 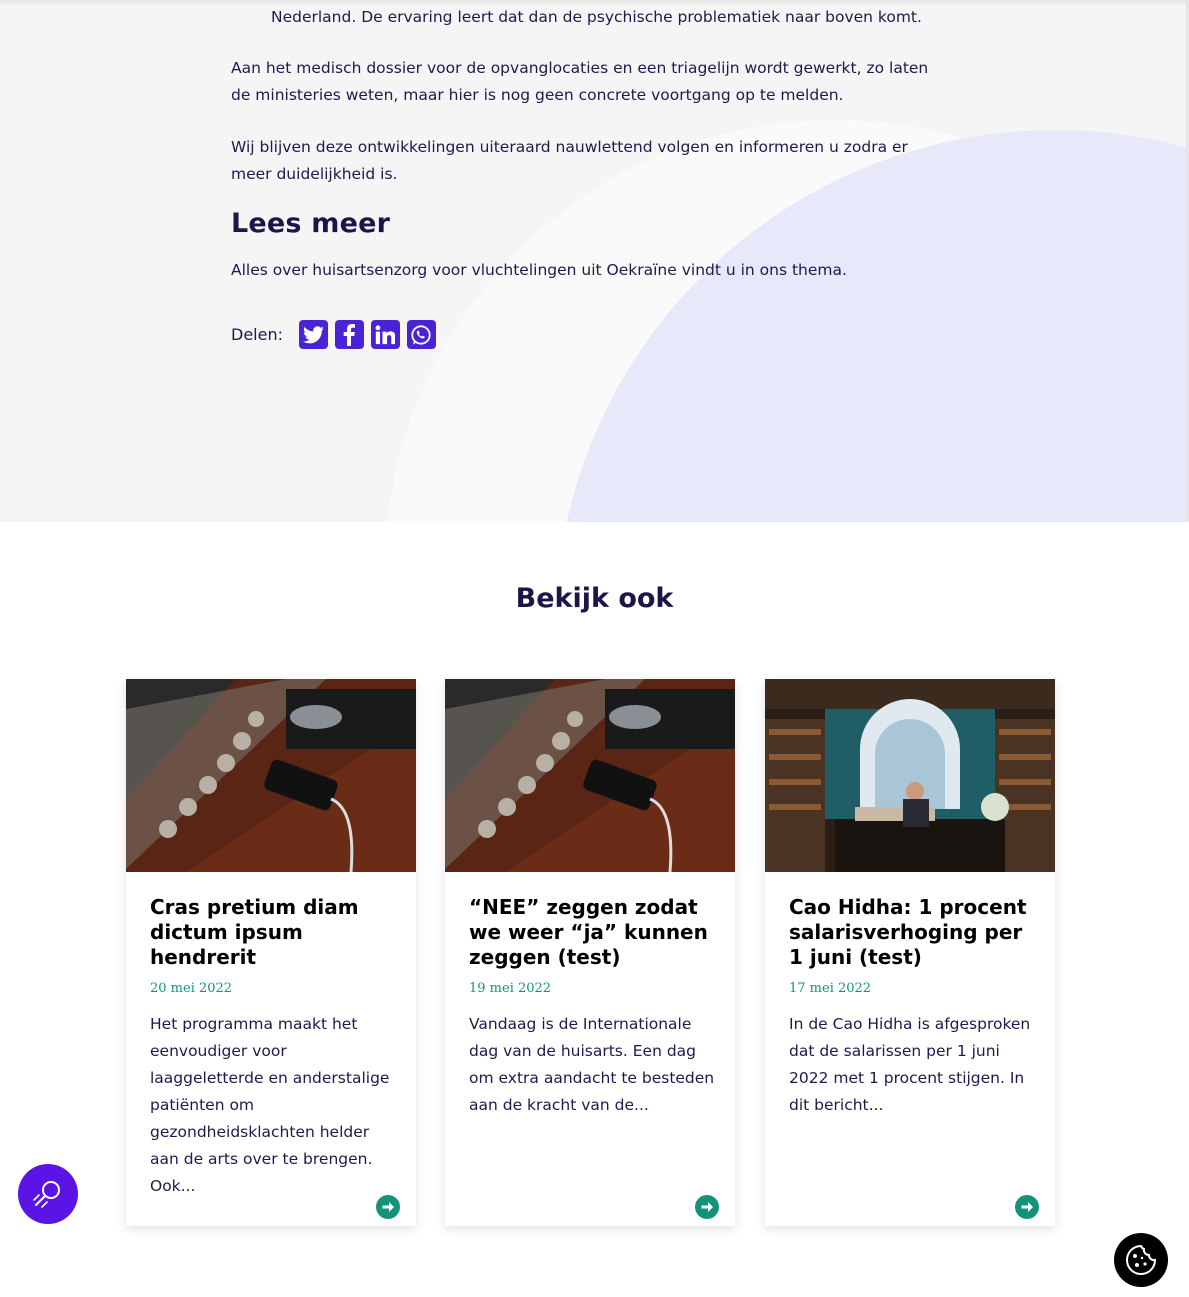 I want to click on share-bar: Delen:, so click(x=337, y=334).